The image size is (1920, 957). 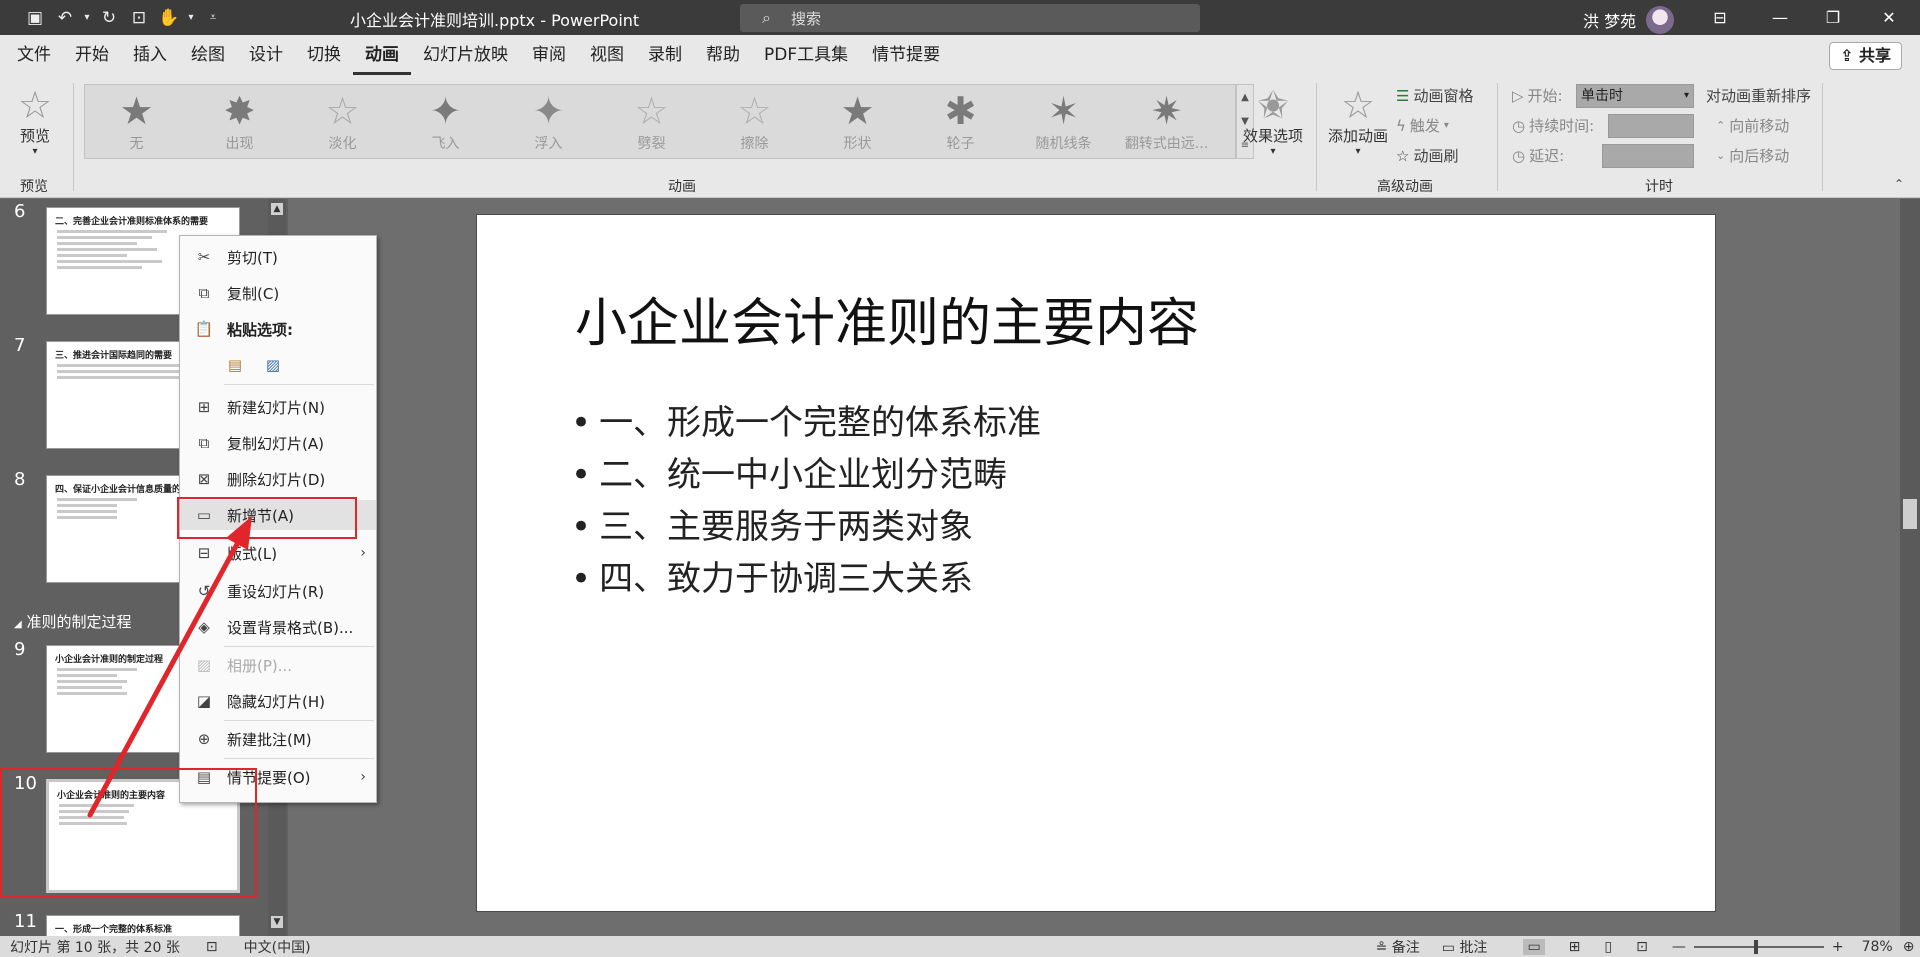 I want to click on tab-3: 绘图, so click(x=208, y=55).